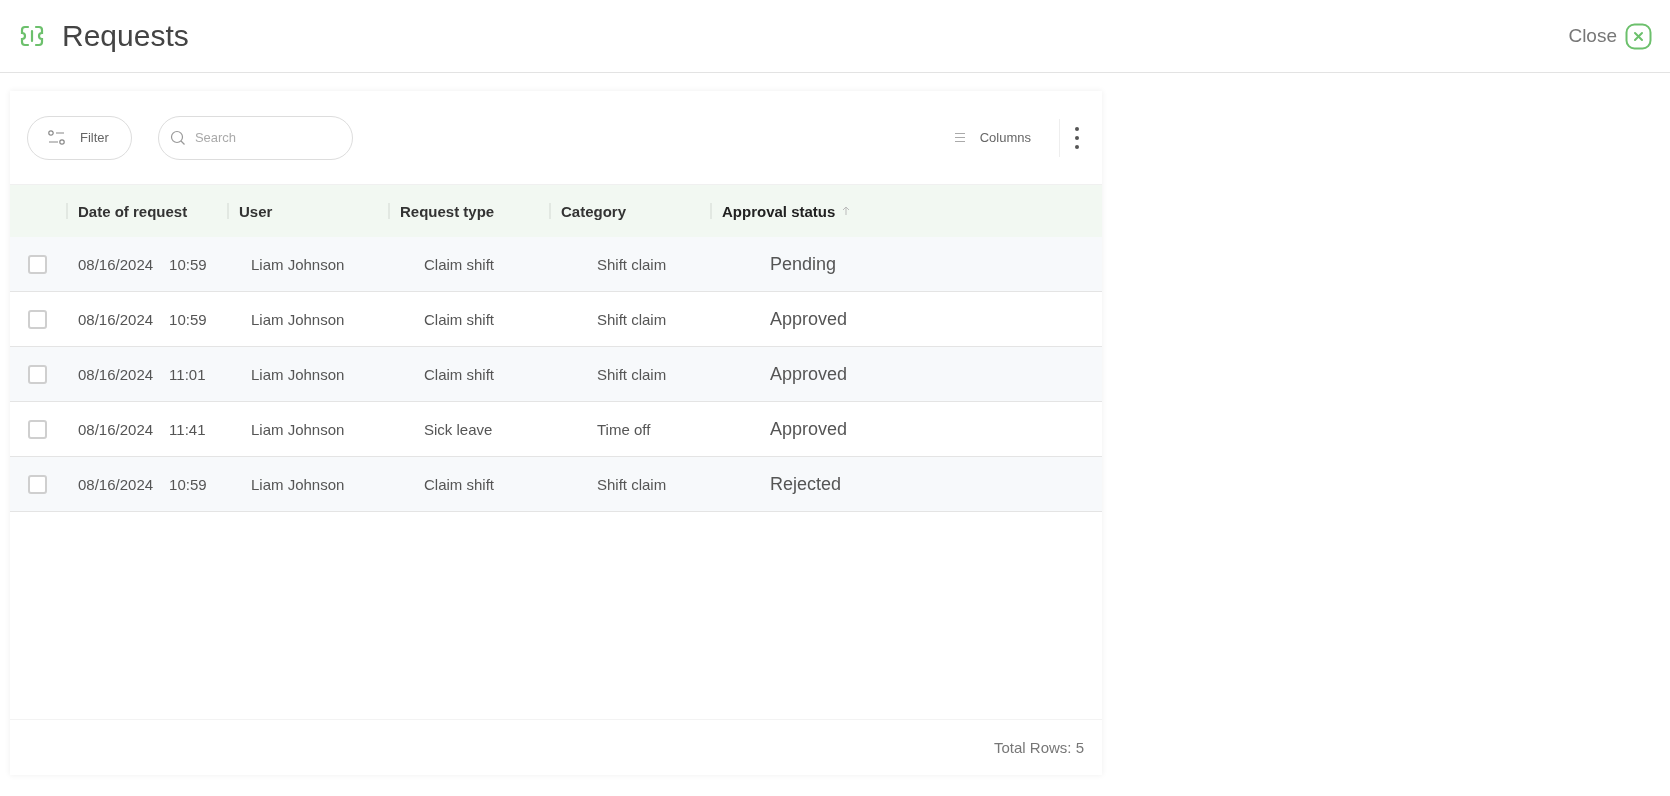 The height and width of the screenshot is (796, 1670). Describe the element at coordinates (806, 484) in the screenshot. I see `status-cell: Rejected` at that location.